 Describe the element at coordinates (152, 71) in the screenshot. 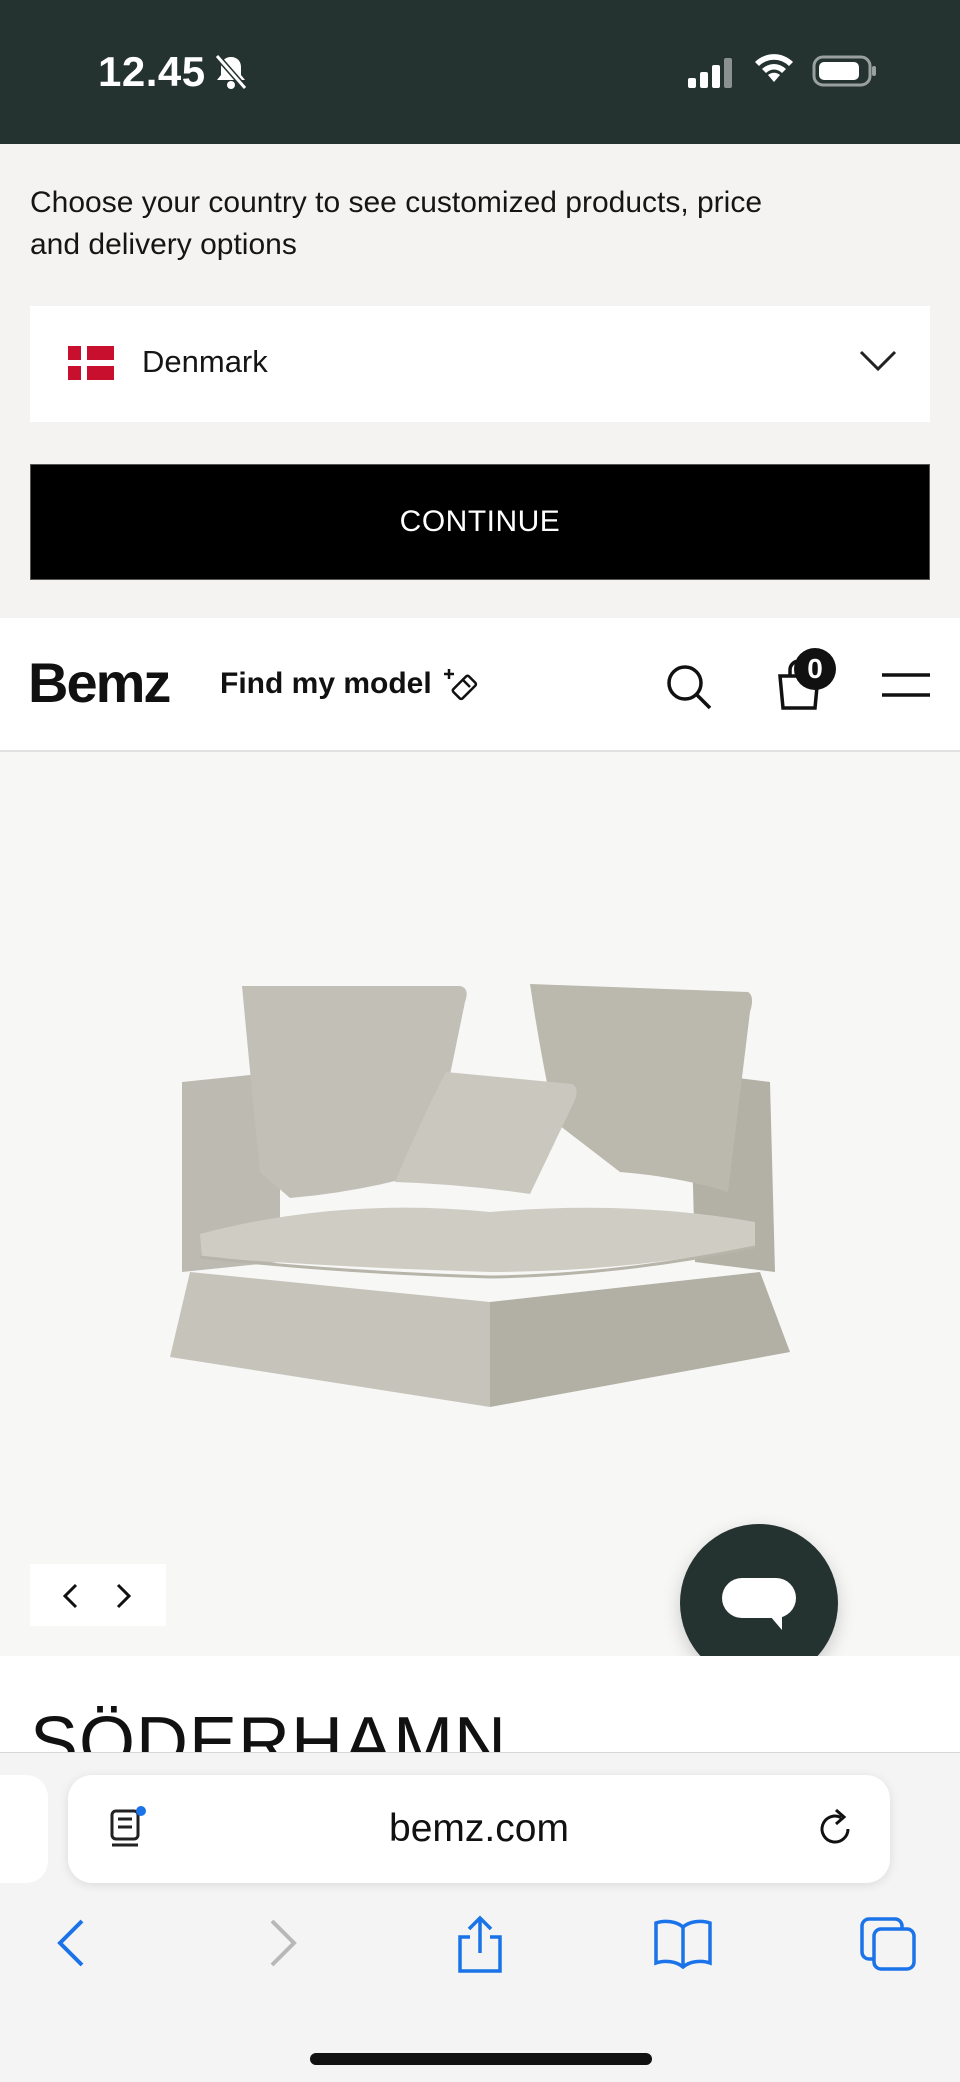

I see `status-time: 12.45` at that location.